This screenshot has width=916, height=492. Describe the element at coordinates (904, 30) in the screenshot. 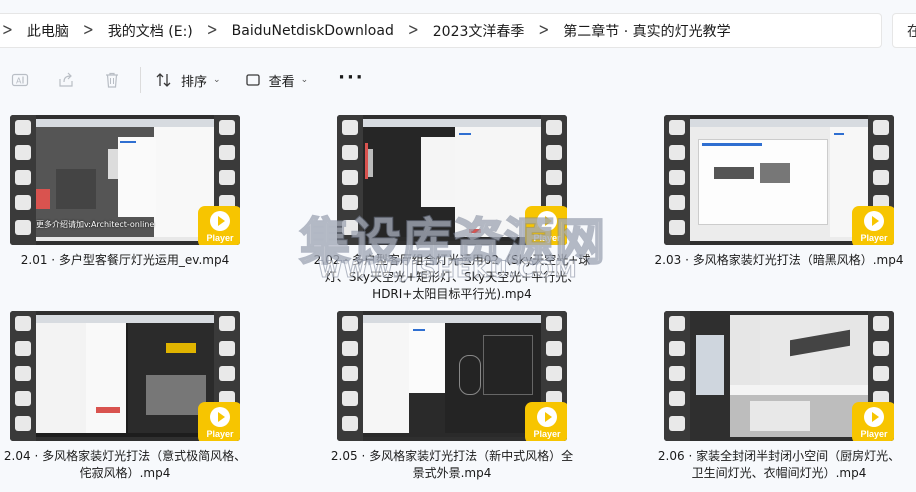

I see `search-input: 在` at that location.